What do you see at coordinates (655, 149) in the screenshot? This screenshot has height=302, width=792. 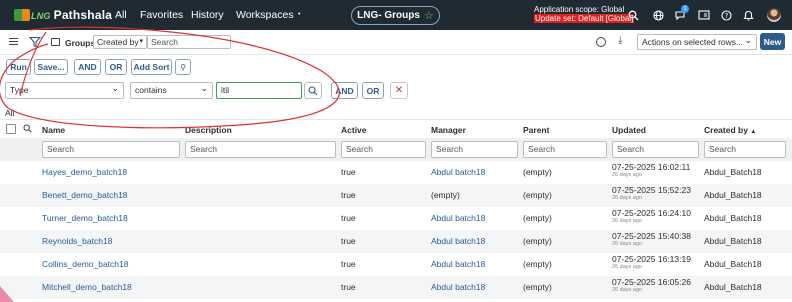 I see `search-updated-input: Search` at bounding box center [655, 149].